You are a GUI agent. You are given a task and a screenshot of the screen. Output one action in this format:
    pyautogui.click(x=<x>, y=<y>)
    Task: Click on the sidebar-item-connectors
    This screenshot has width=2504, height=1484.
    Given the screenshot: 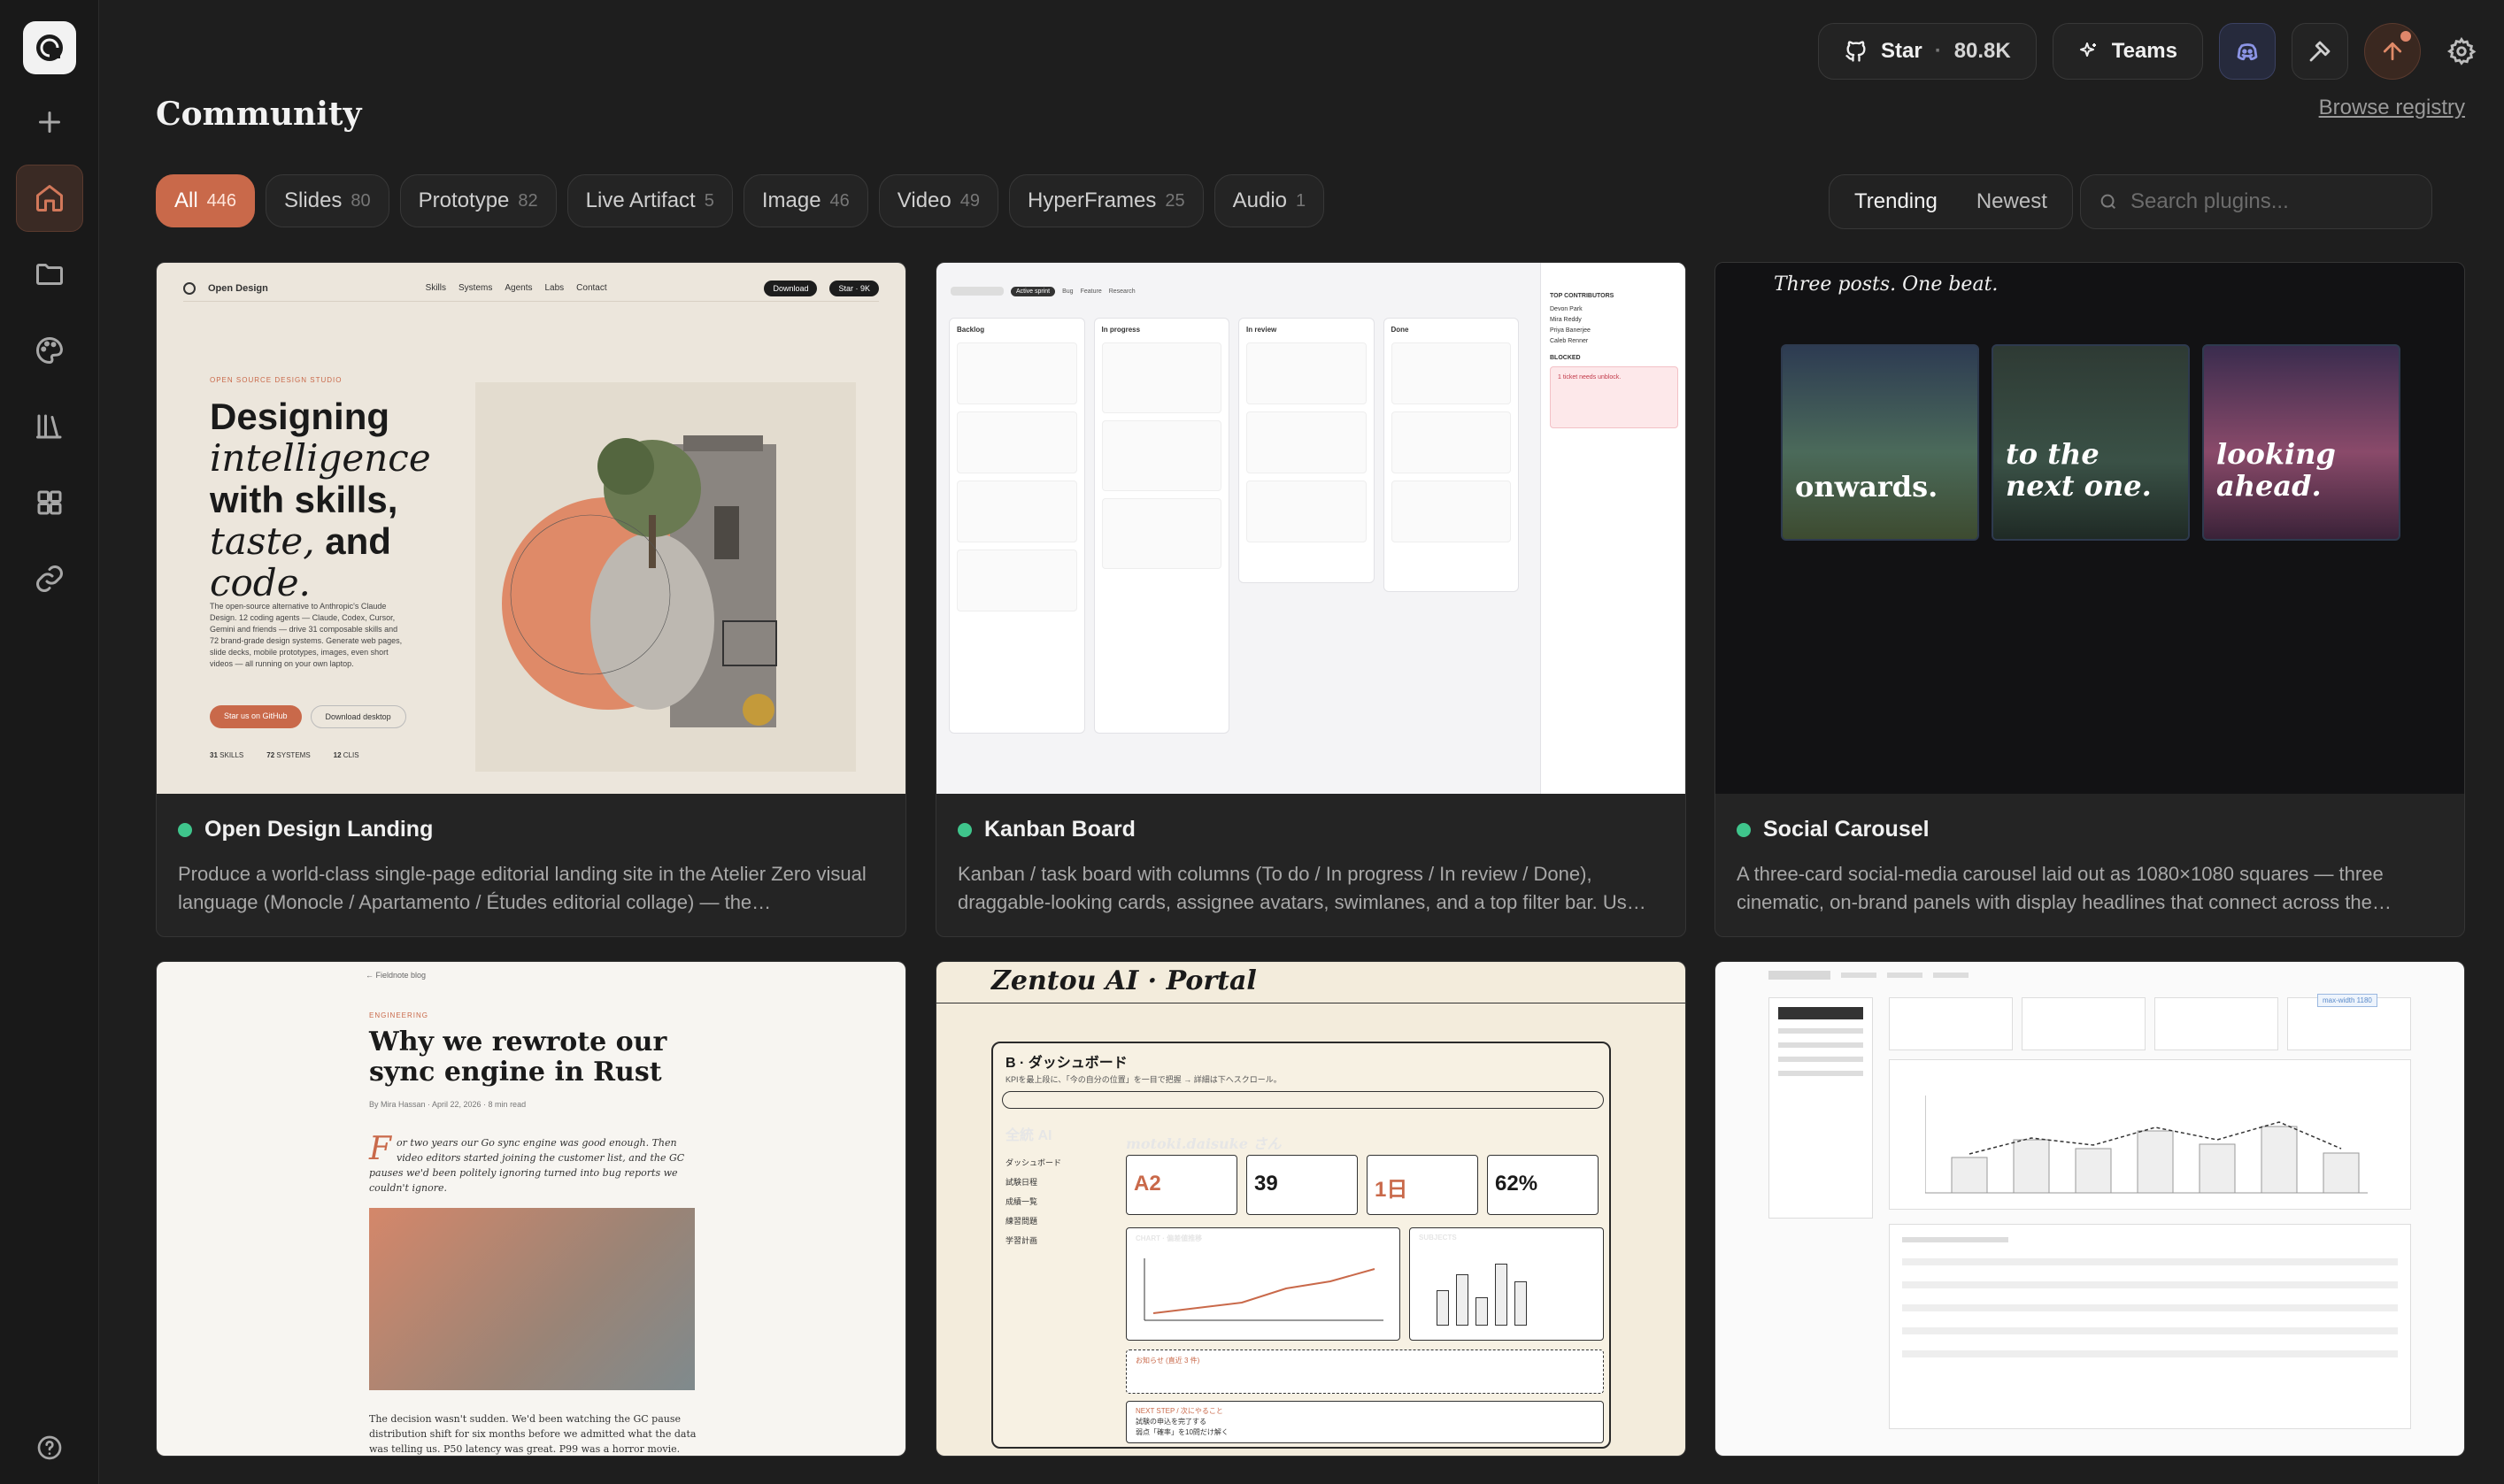 What is the action you would take?
    pyautogui.click(x=49, y=578)
    